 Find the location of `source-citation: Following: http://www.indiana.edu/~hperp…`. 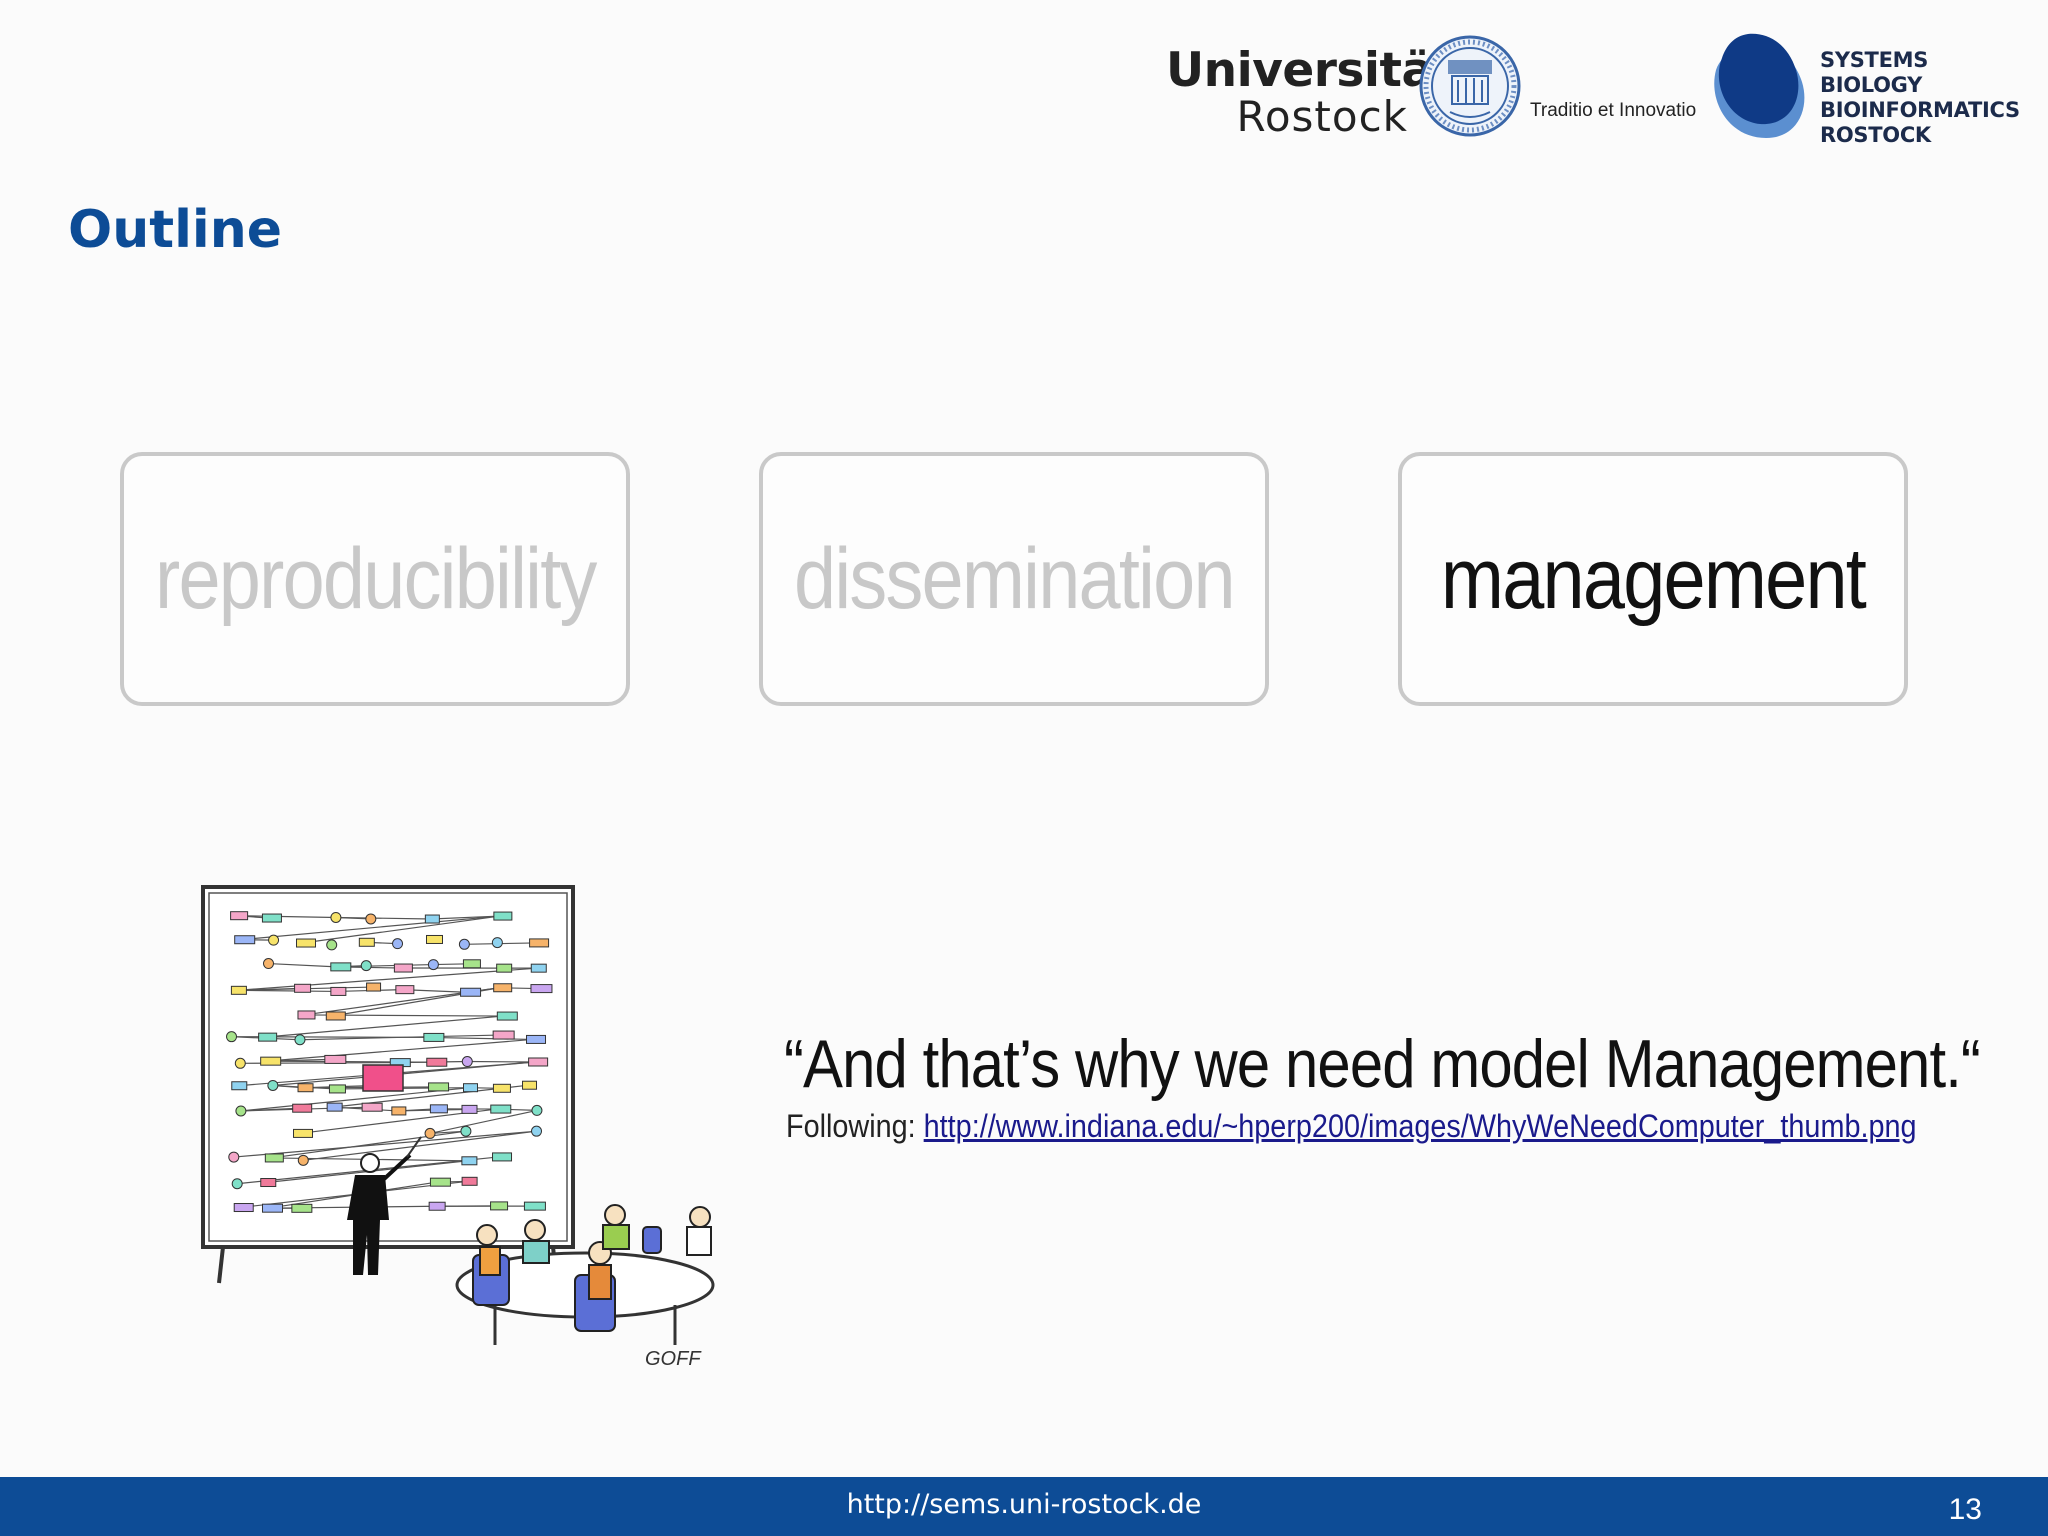

source-citation: Following: http://www.indiana.edu/~hperp… is located at coordinates (1351, 1126).